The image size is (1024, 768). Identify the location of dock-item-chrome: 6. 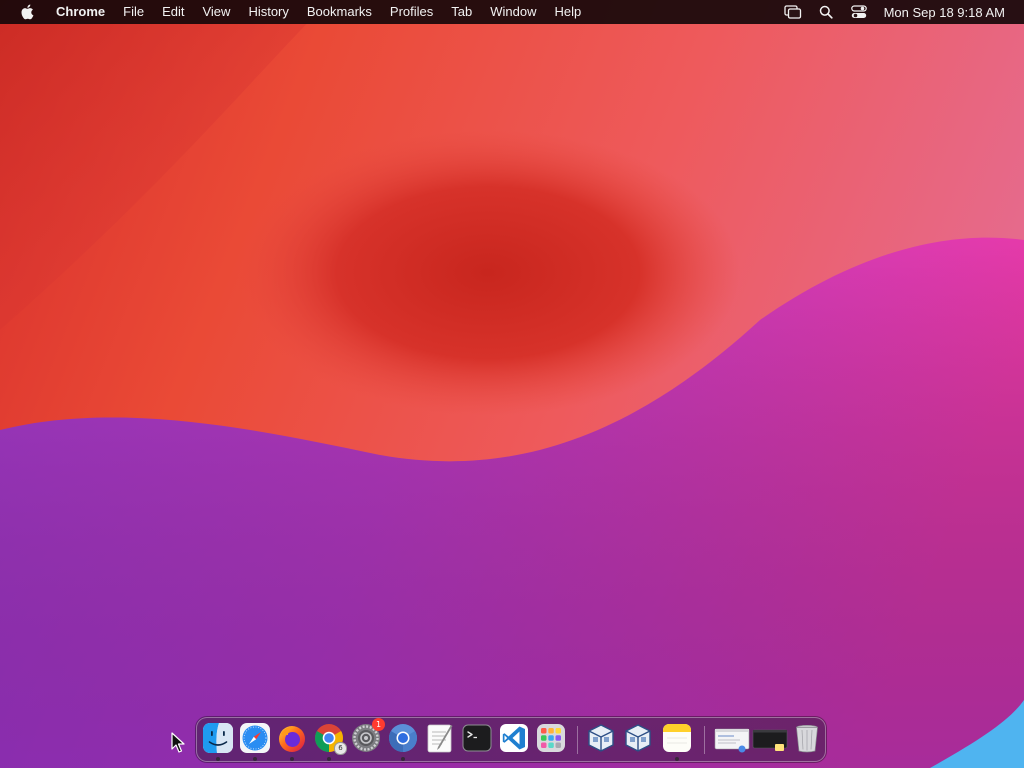
(330, 741).